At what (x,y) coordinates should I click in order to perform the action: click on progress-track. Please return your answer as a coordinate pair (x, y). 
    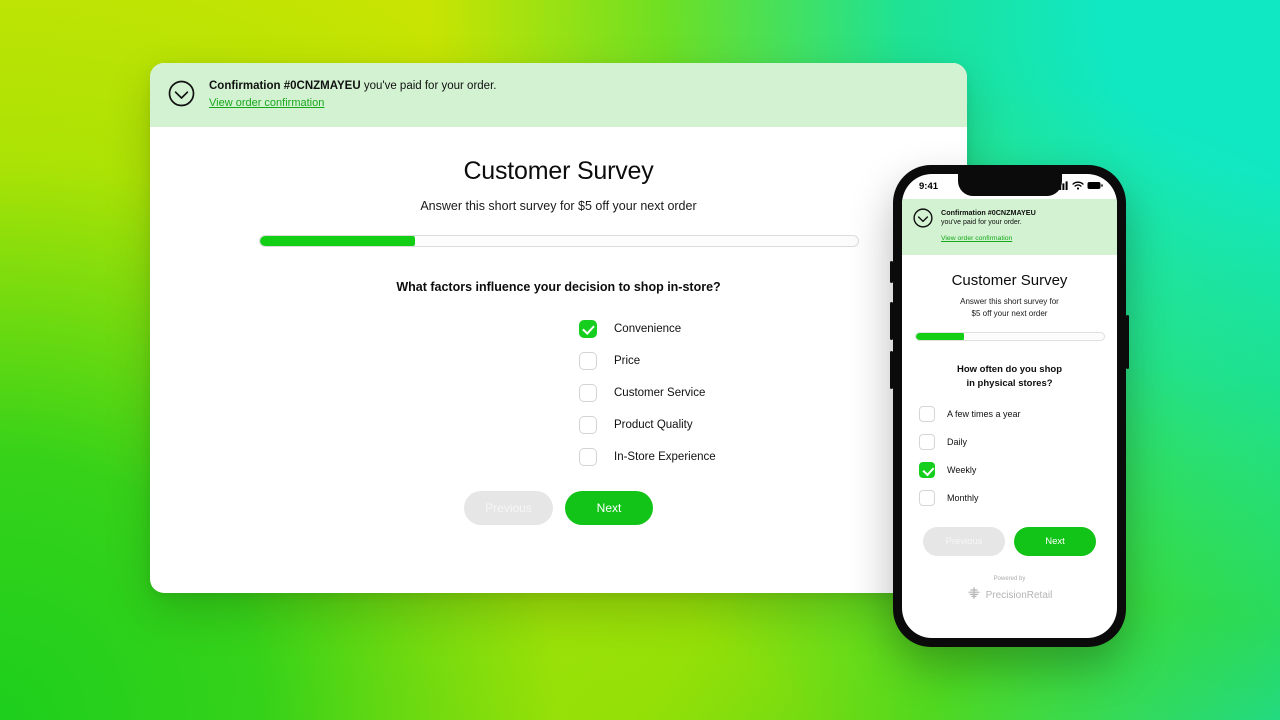
    Looking at the image, I should click on (558, 241).